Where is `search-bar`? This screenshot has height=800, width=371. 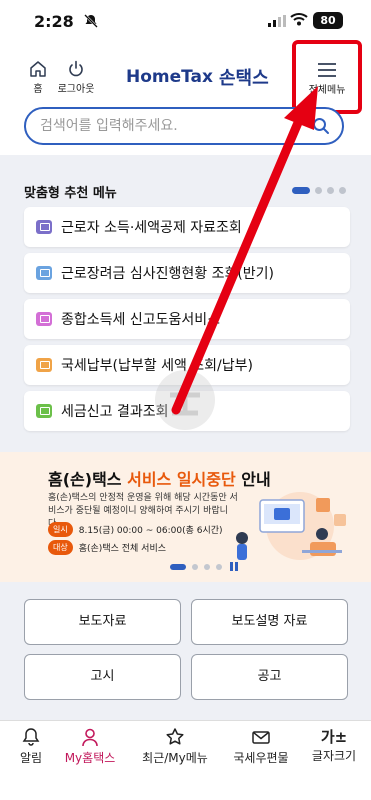
search-bar is located at coordinates (184, 126).